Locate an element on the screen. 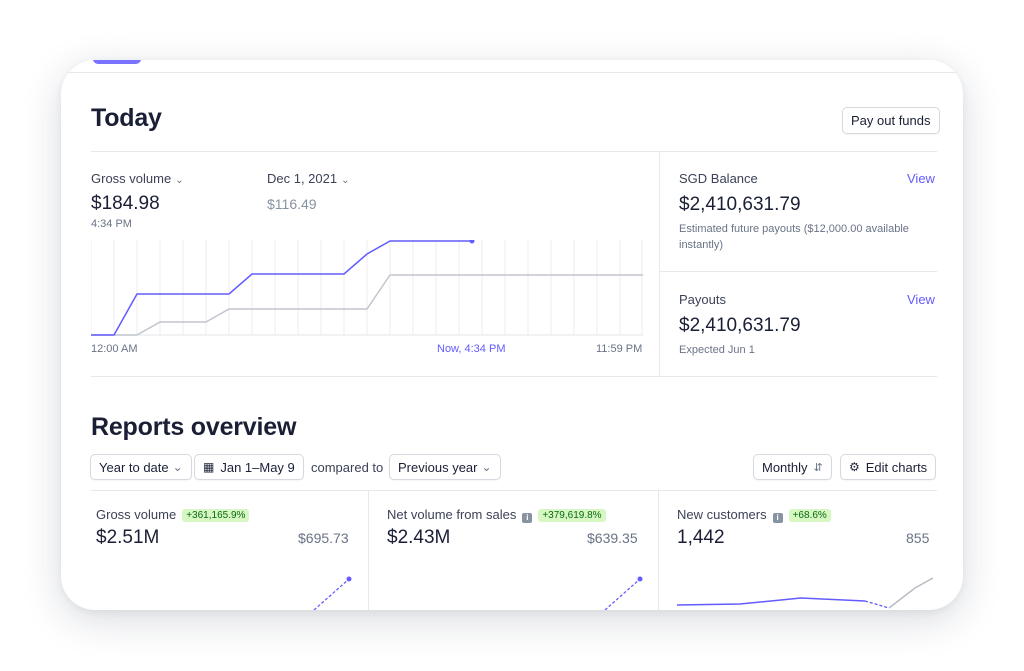 This screenshot has height=671, width=1024. calendar-icon: ▦ is located at coordinates (209, 467).